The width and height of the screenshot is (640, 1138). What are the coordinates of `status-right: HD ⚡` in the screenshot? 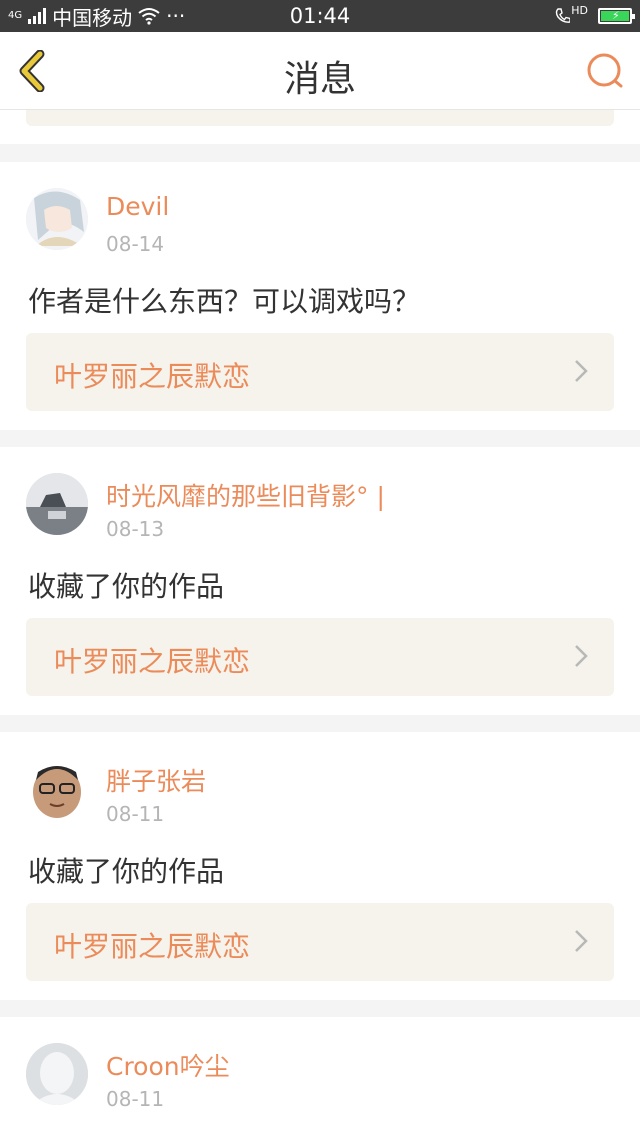 It's located at (594, 16).